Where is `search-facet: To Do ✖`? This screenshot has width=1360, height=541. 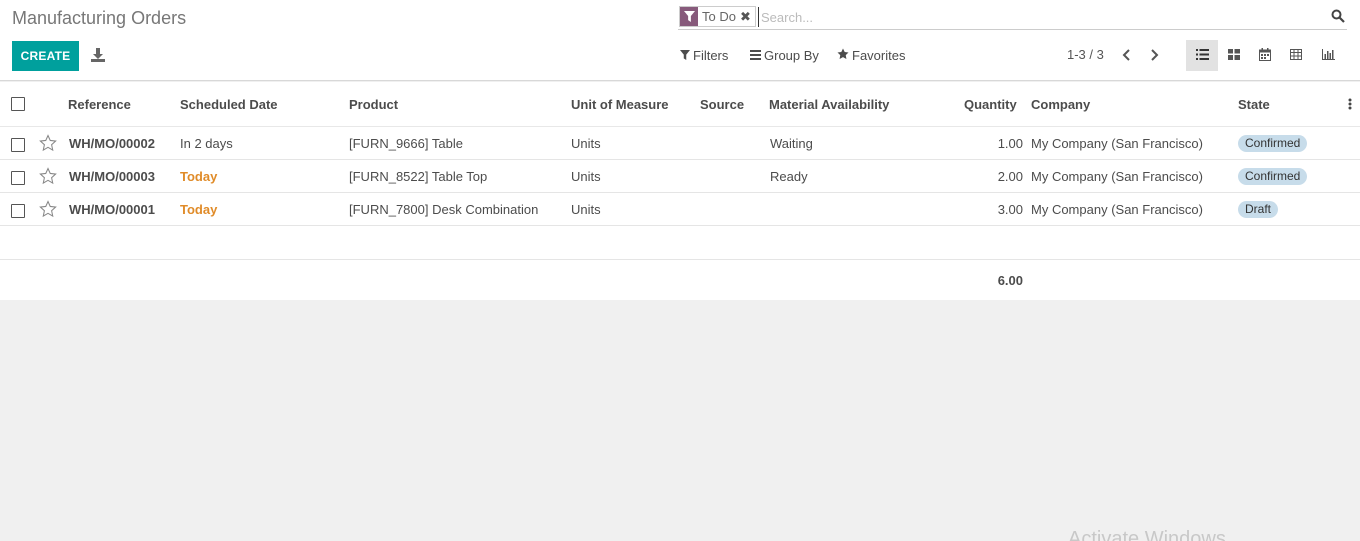
search-facet: To Do ✖ is located at coordinates (717, 16).